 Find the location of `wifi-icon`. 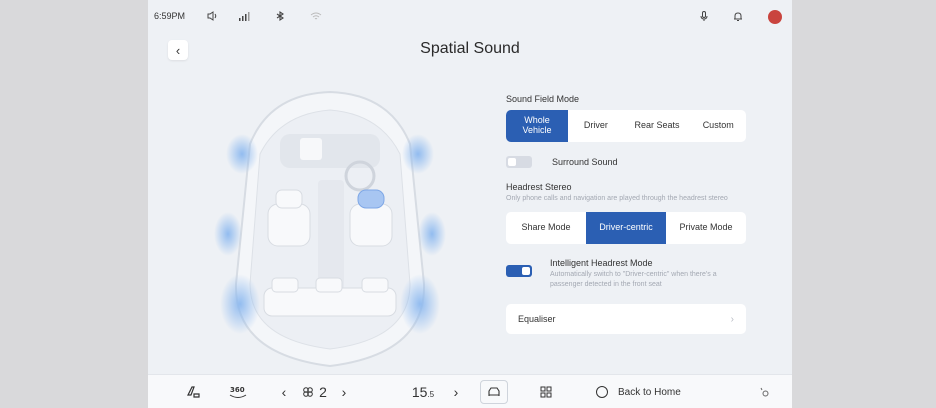

wifi-icon is located at coordinates (316, 16).